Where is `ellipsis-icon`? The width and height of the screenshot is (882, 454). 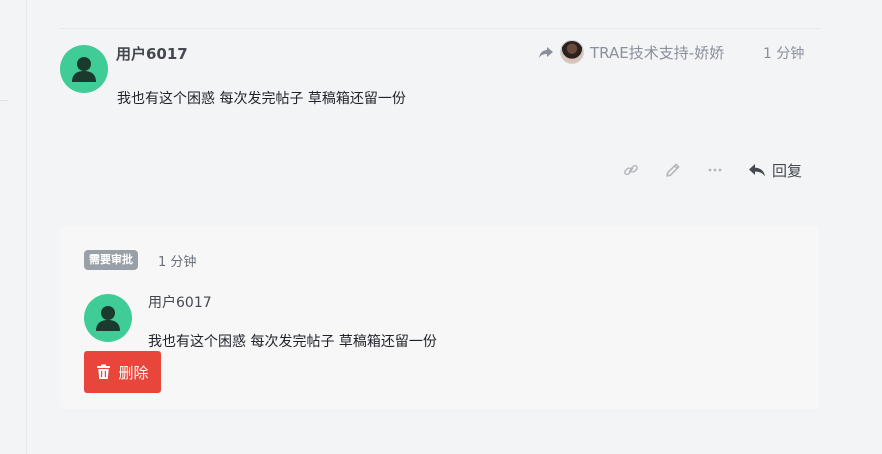
ellipsis-icon is located at coordinates (715, 170).